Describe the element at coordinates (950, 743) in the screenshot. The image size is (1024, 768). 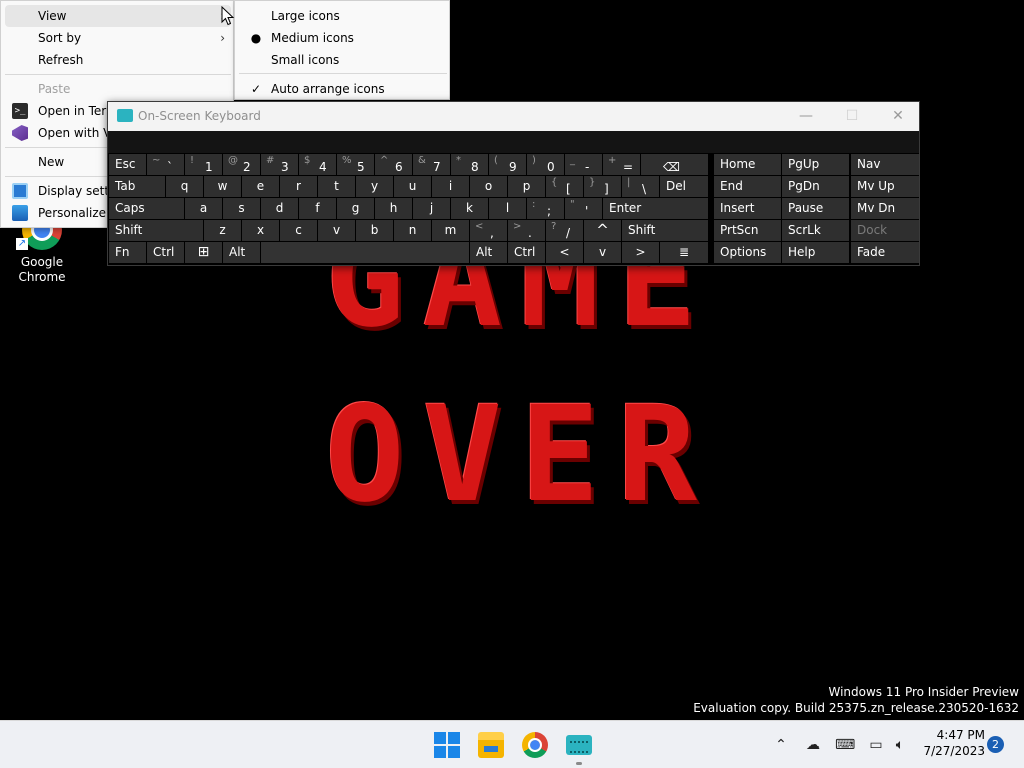
I see `clock: 4:47 PM 7/27/2023` at that location.